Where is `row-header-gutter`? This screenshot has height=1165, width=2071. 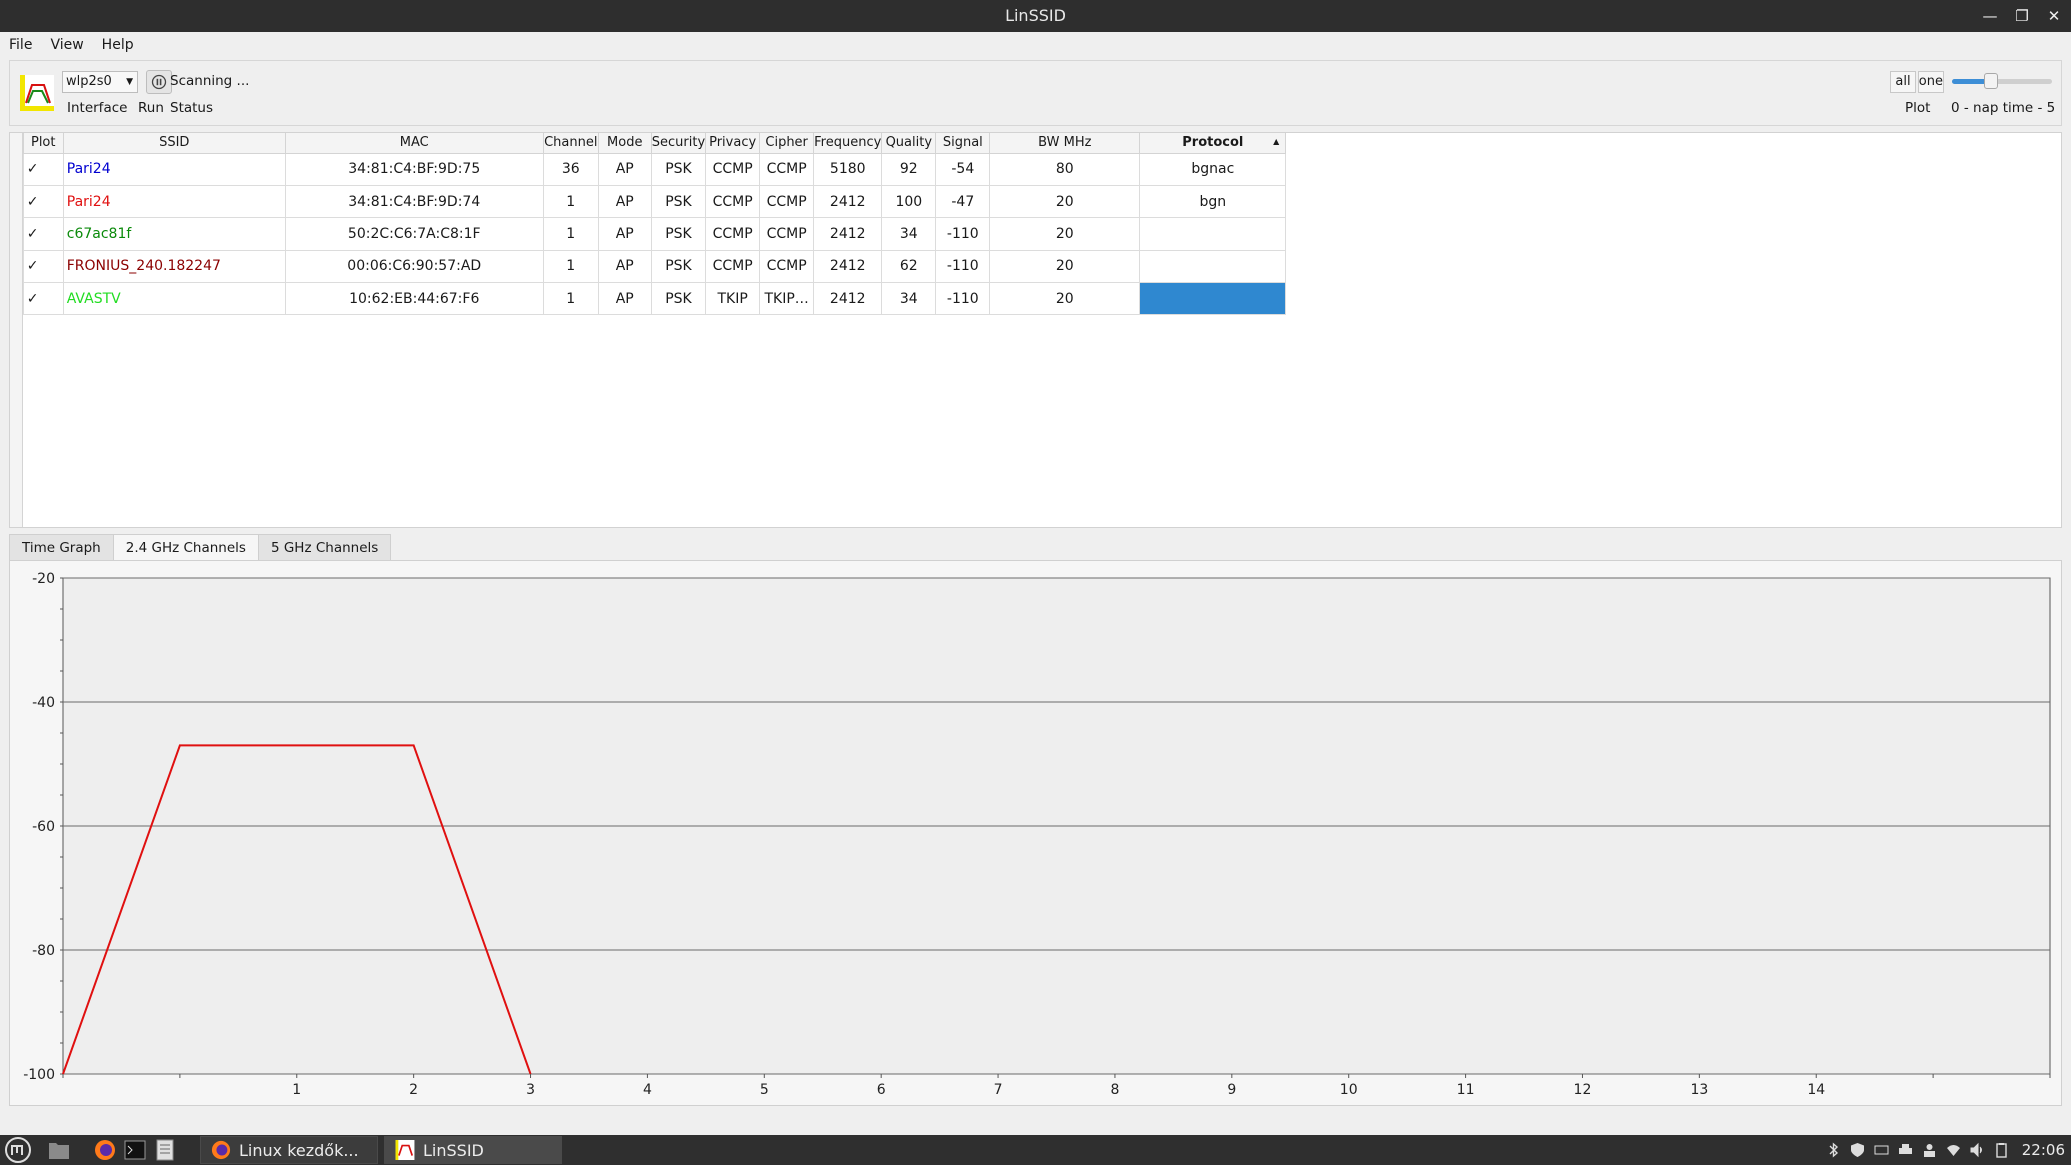
row-header-gutter is located at coordinates (16, 330).